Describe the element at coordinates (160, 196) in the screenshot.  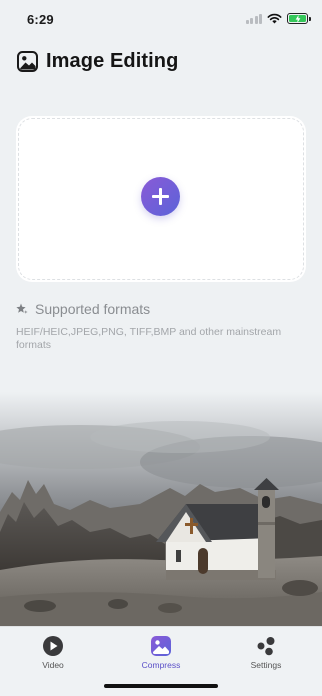
I see `add-image-button` at that location.